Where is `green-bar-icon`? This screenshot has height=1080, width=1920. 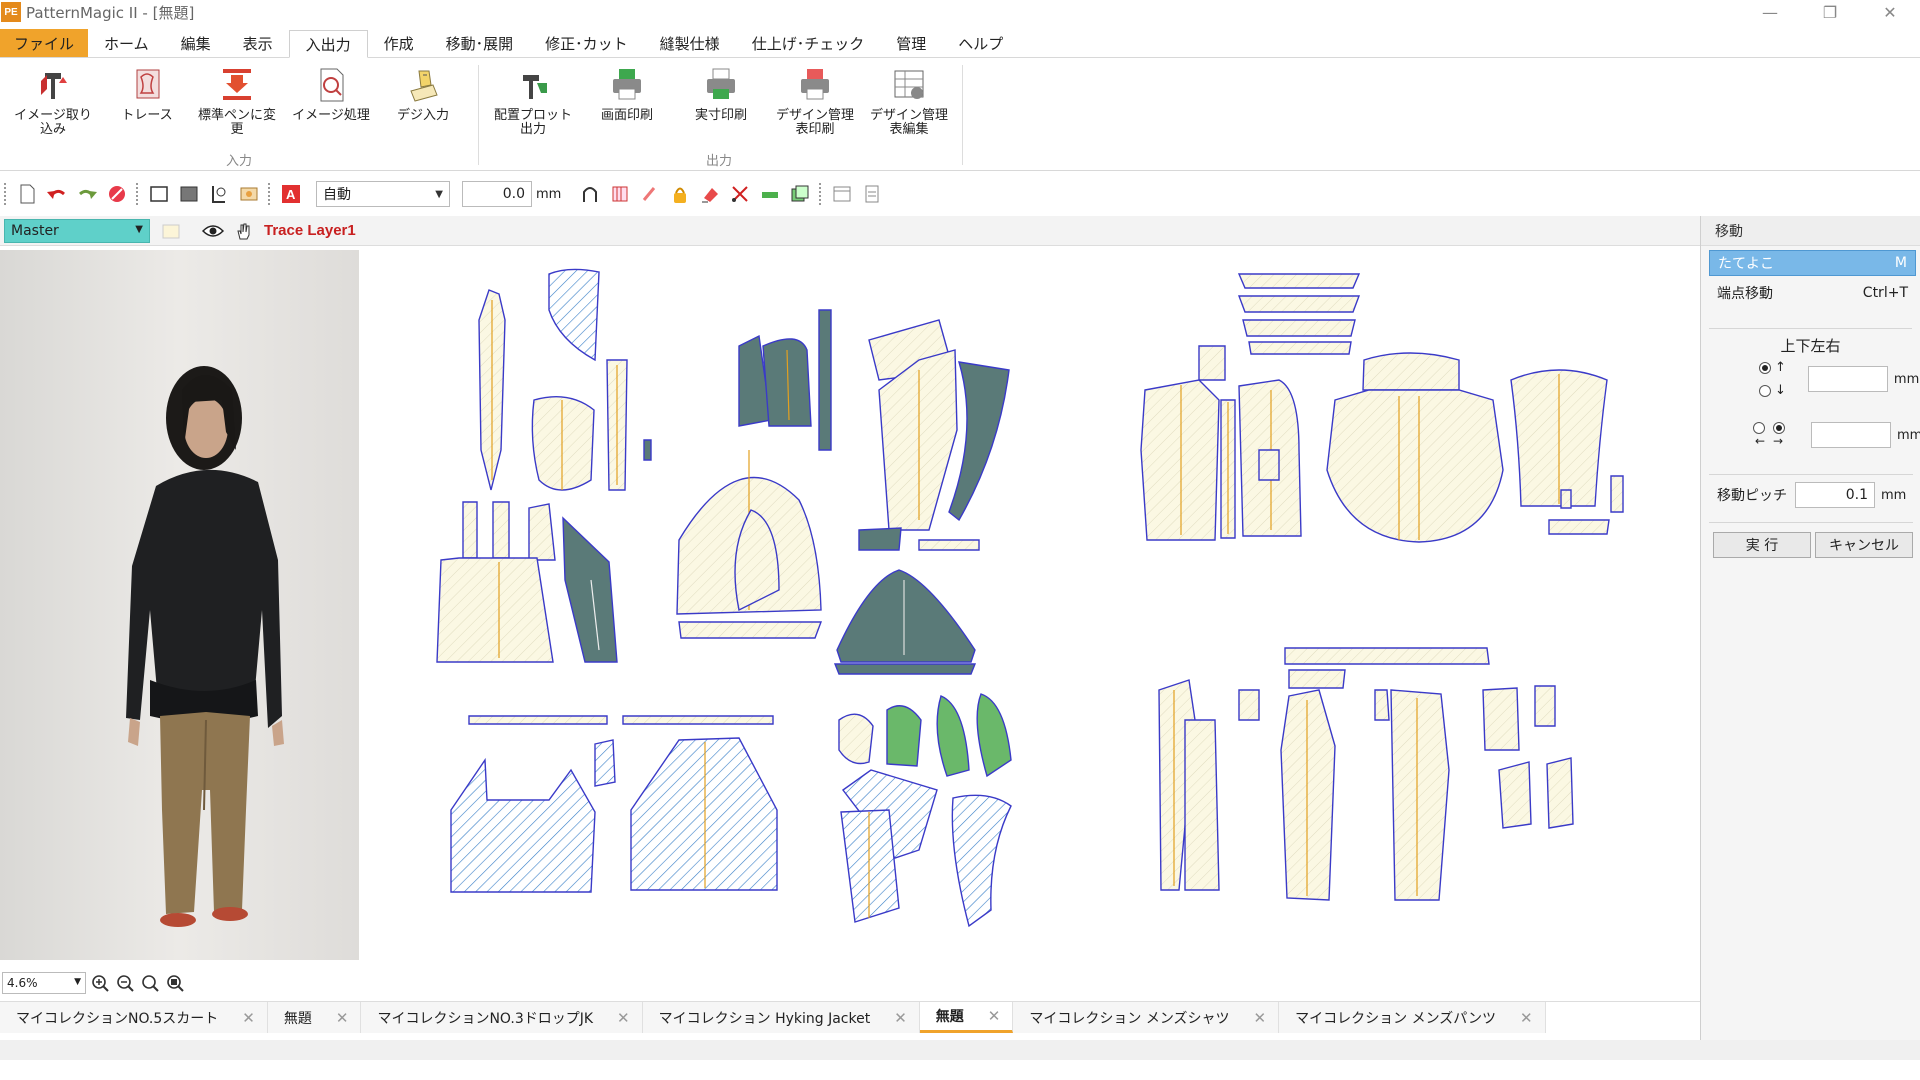
green-bar-icon is located at coordinates (770, 194).